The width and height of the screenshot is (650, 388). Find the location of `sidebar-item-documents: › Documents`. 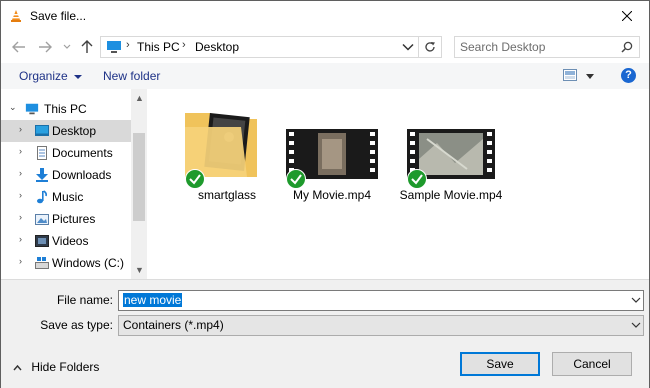

sidebar-item-documents: › Documents is located at coordinates (66, 153).